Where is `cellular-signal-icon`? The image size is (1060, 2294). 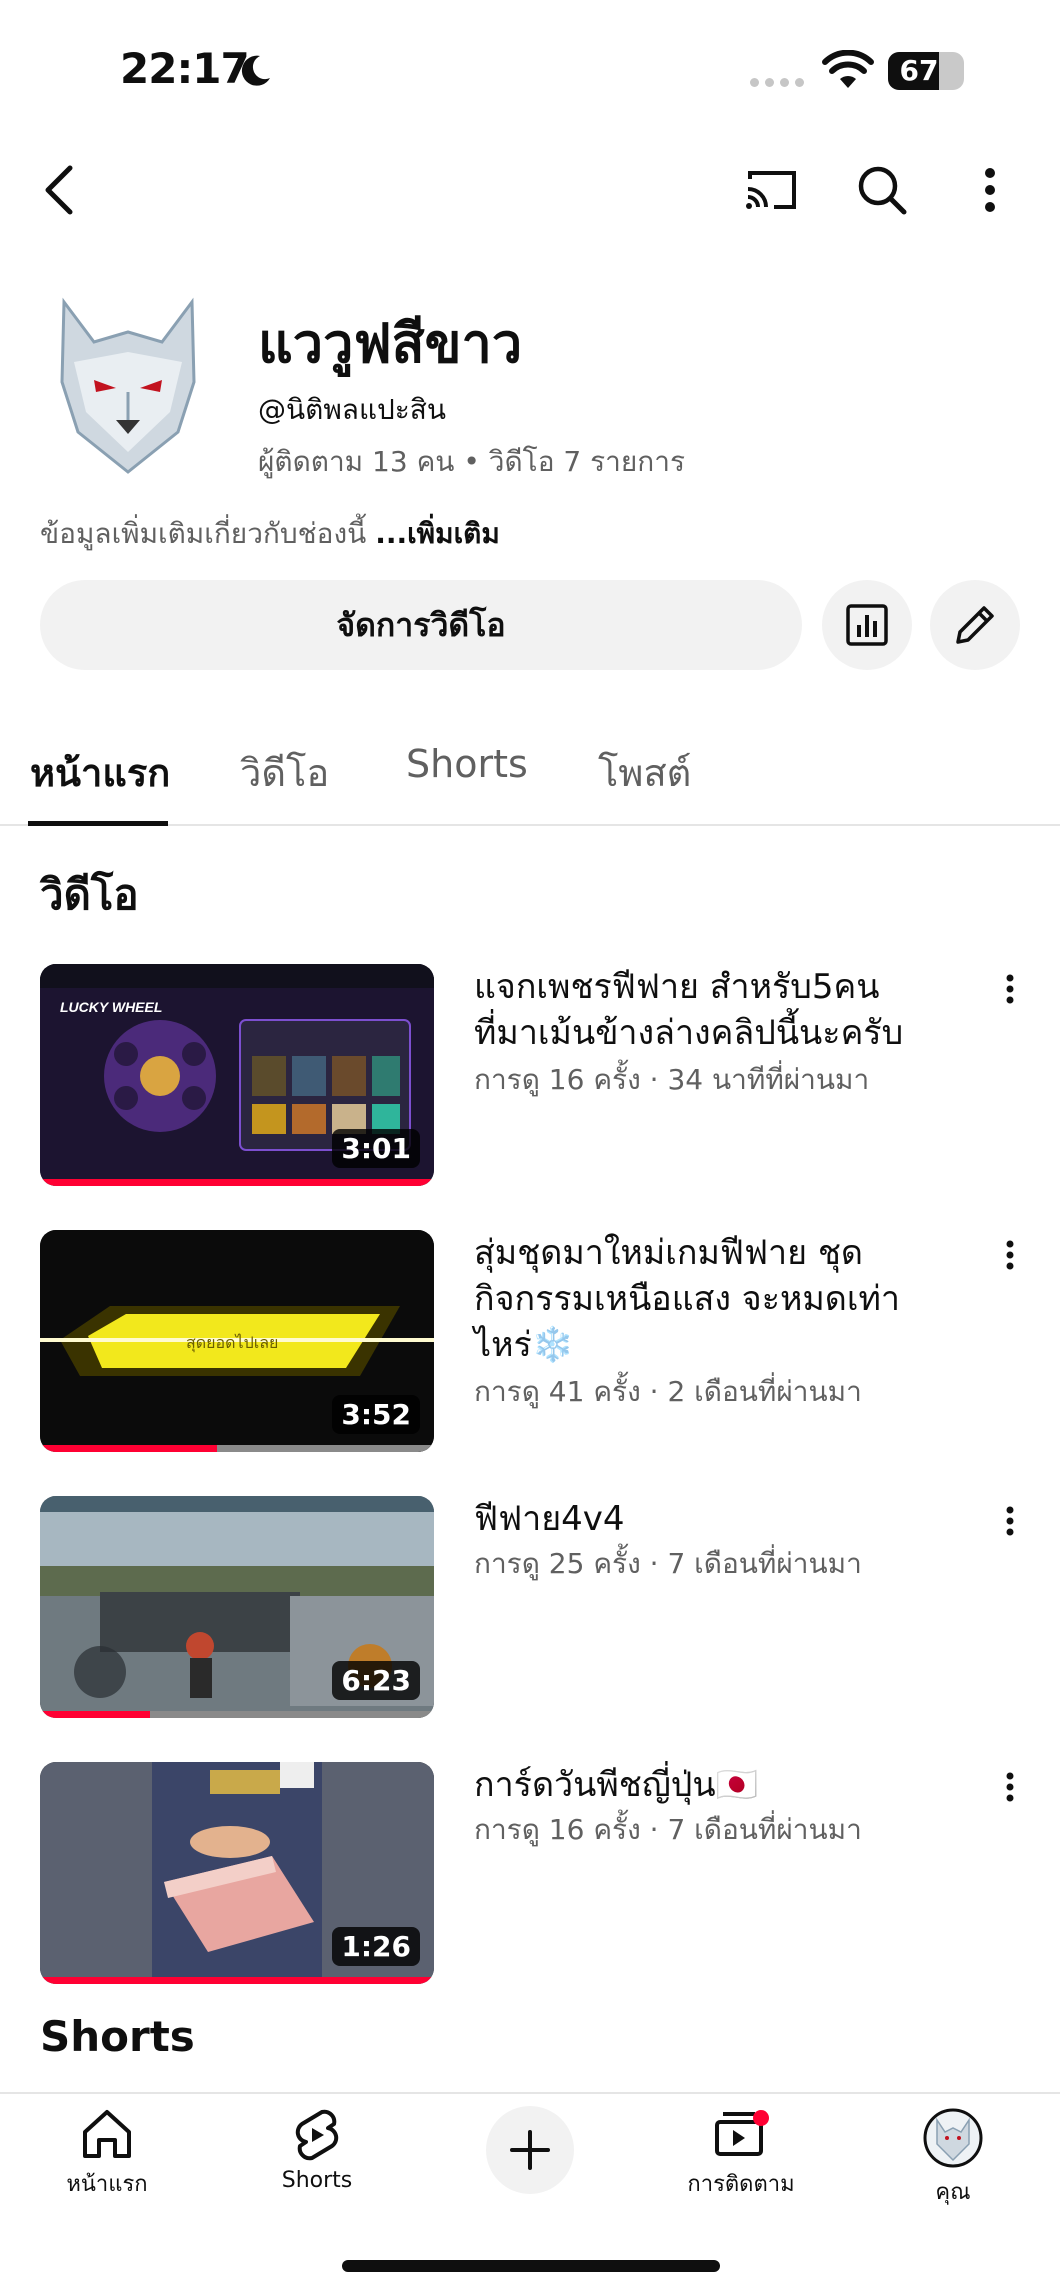 cellular-signal-icon is located at coordinates (777, 82).